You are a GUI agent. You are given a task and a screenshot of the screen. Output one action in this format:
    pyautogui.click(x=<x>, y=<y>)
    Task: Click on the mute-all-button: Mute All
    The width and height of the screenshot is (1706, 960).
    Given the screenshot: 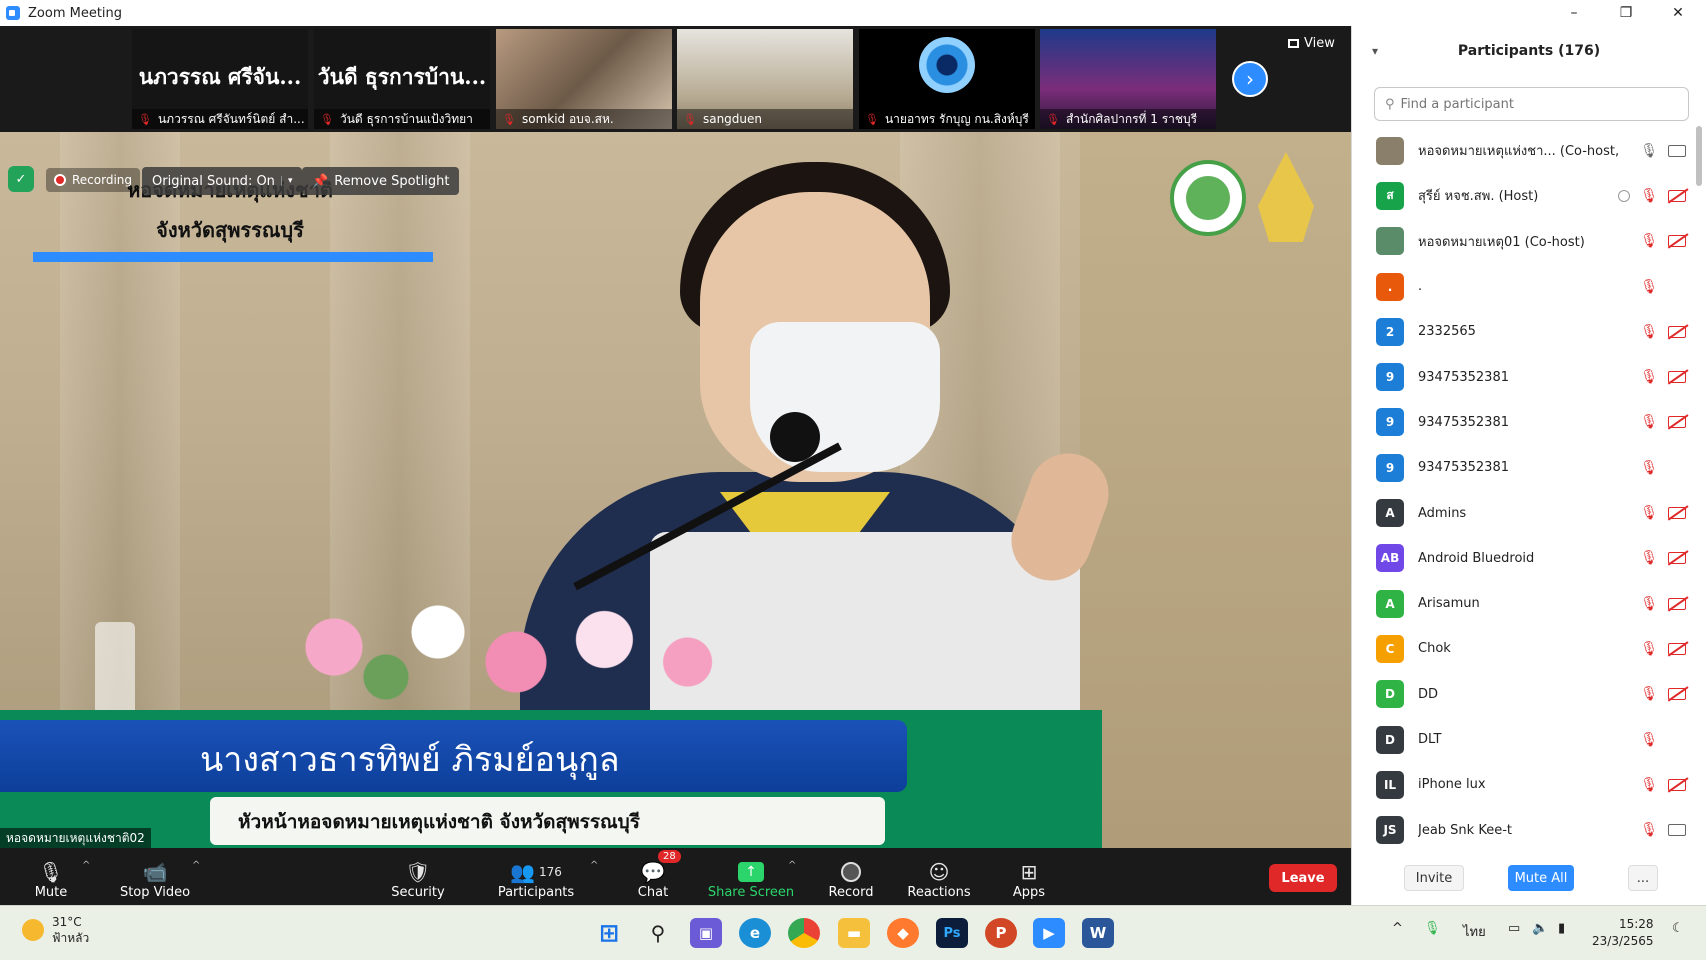 What is the action you would take?
    pyautogui.click(x=1541, y=878)
    